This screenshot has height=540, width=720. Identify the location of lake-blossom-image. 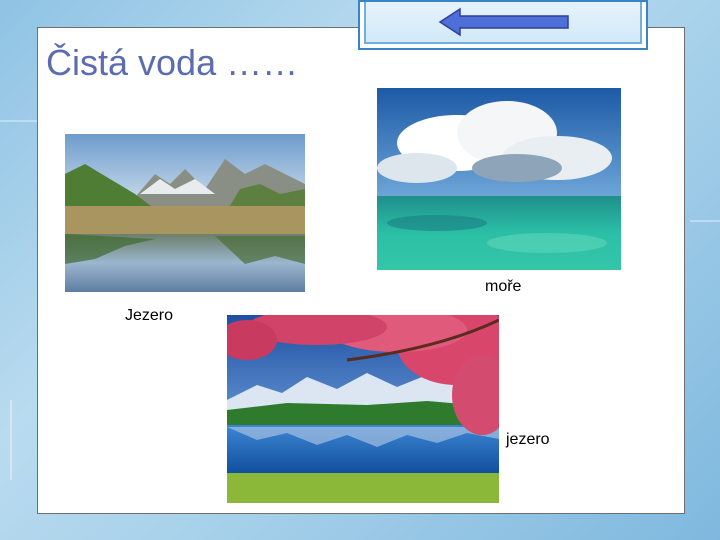
(363, 409).